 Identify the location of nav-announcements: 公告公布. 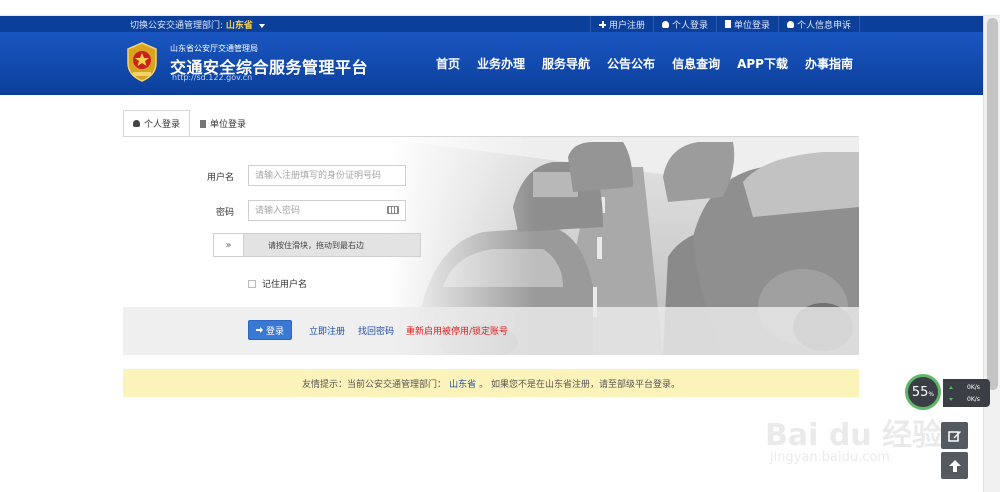
(631, 63).